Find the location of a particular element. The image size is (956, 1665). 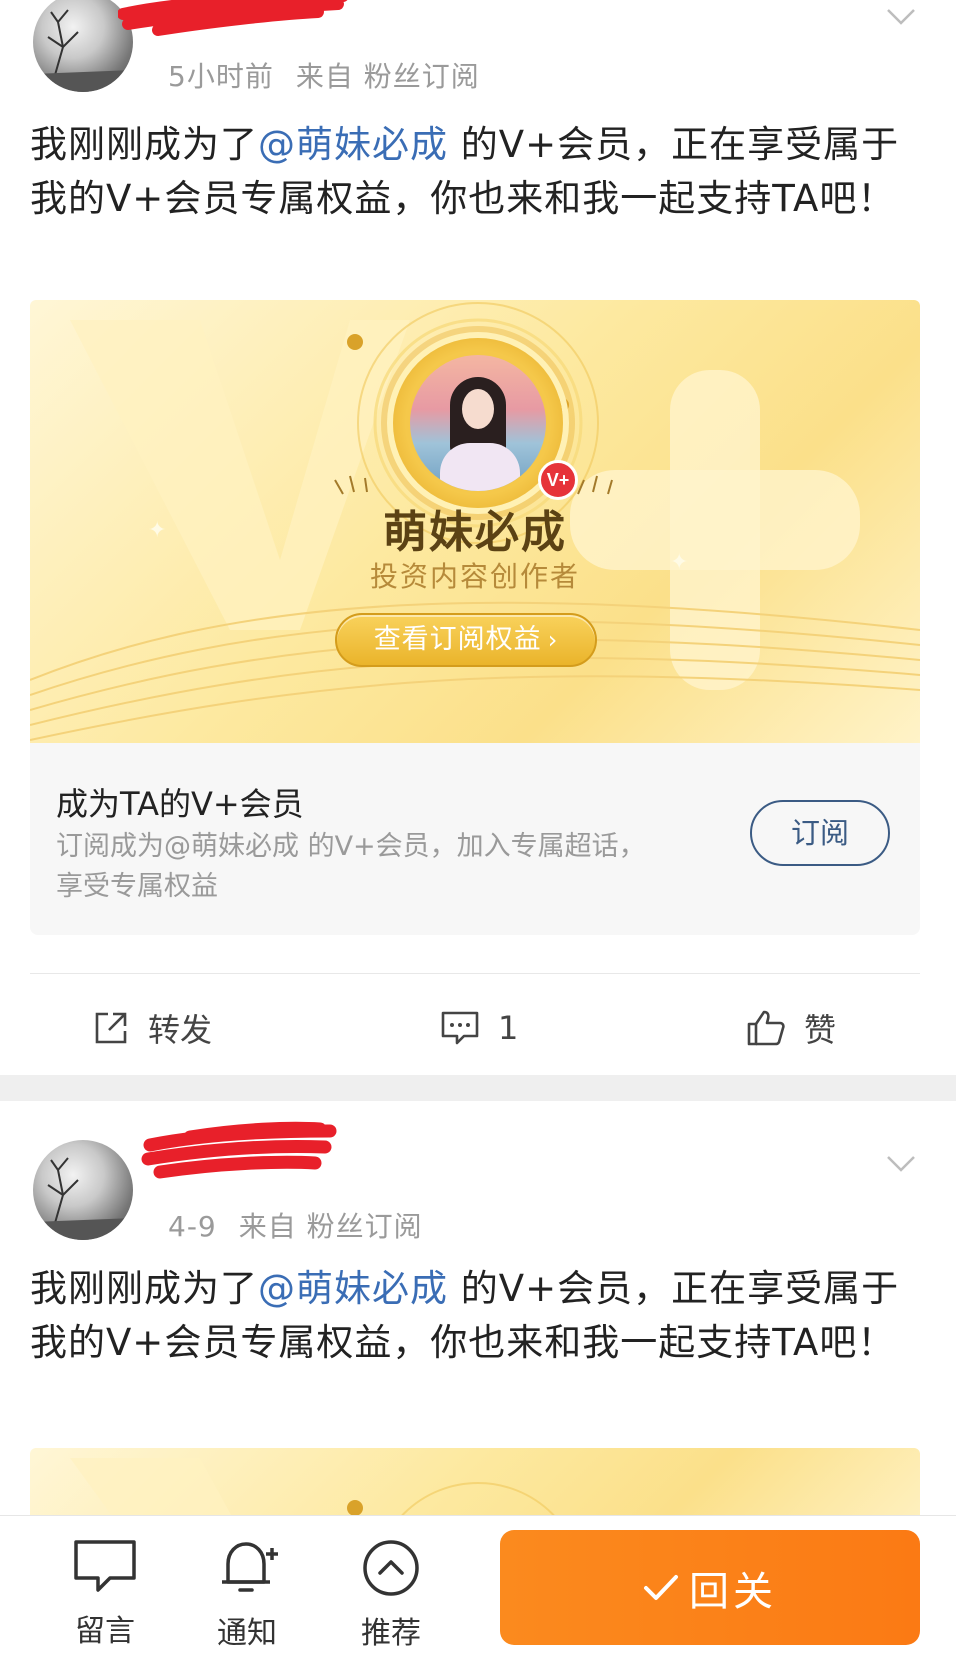

like-button: 赞 is located at coordinates (791, 1028).